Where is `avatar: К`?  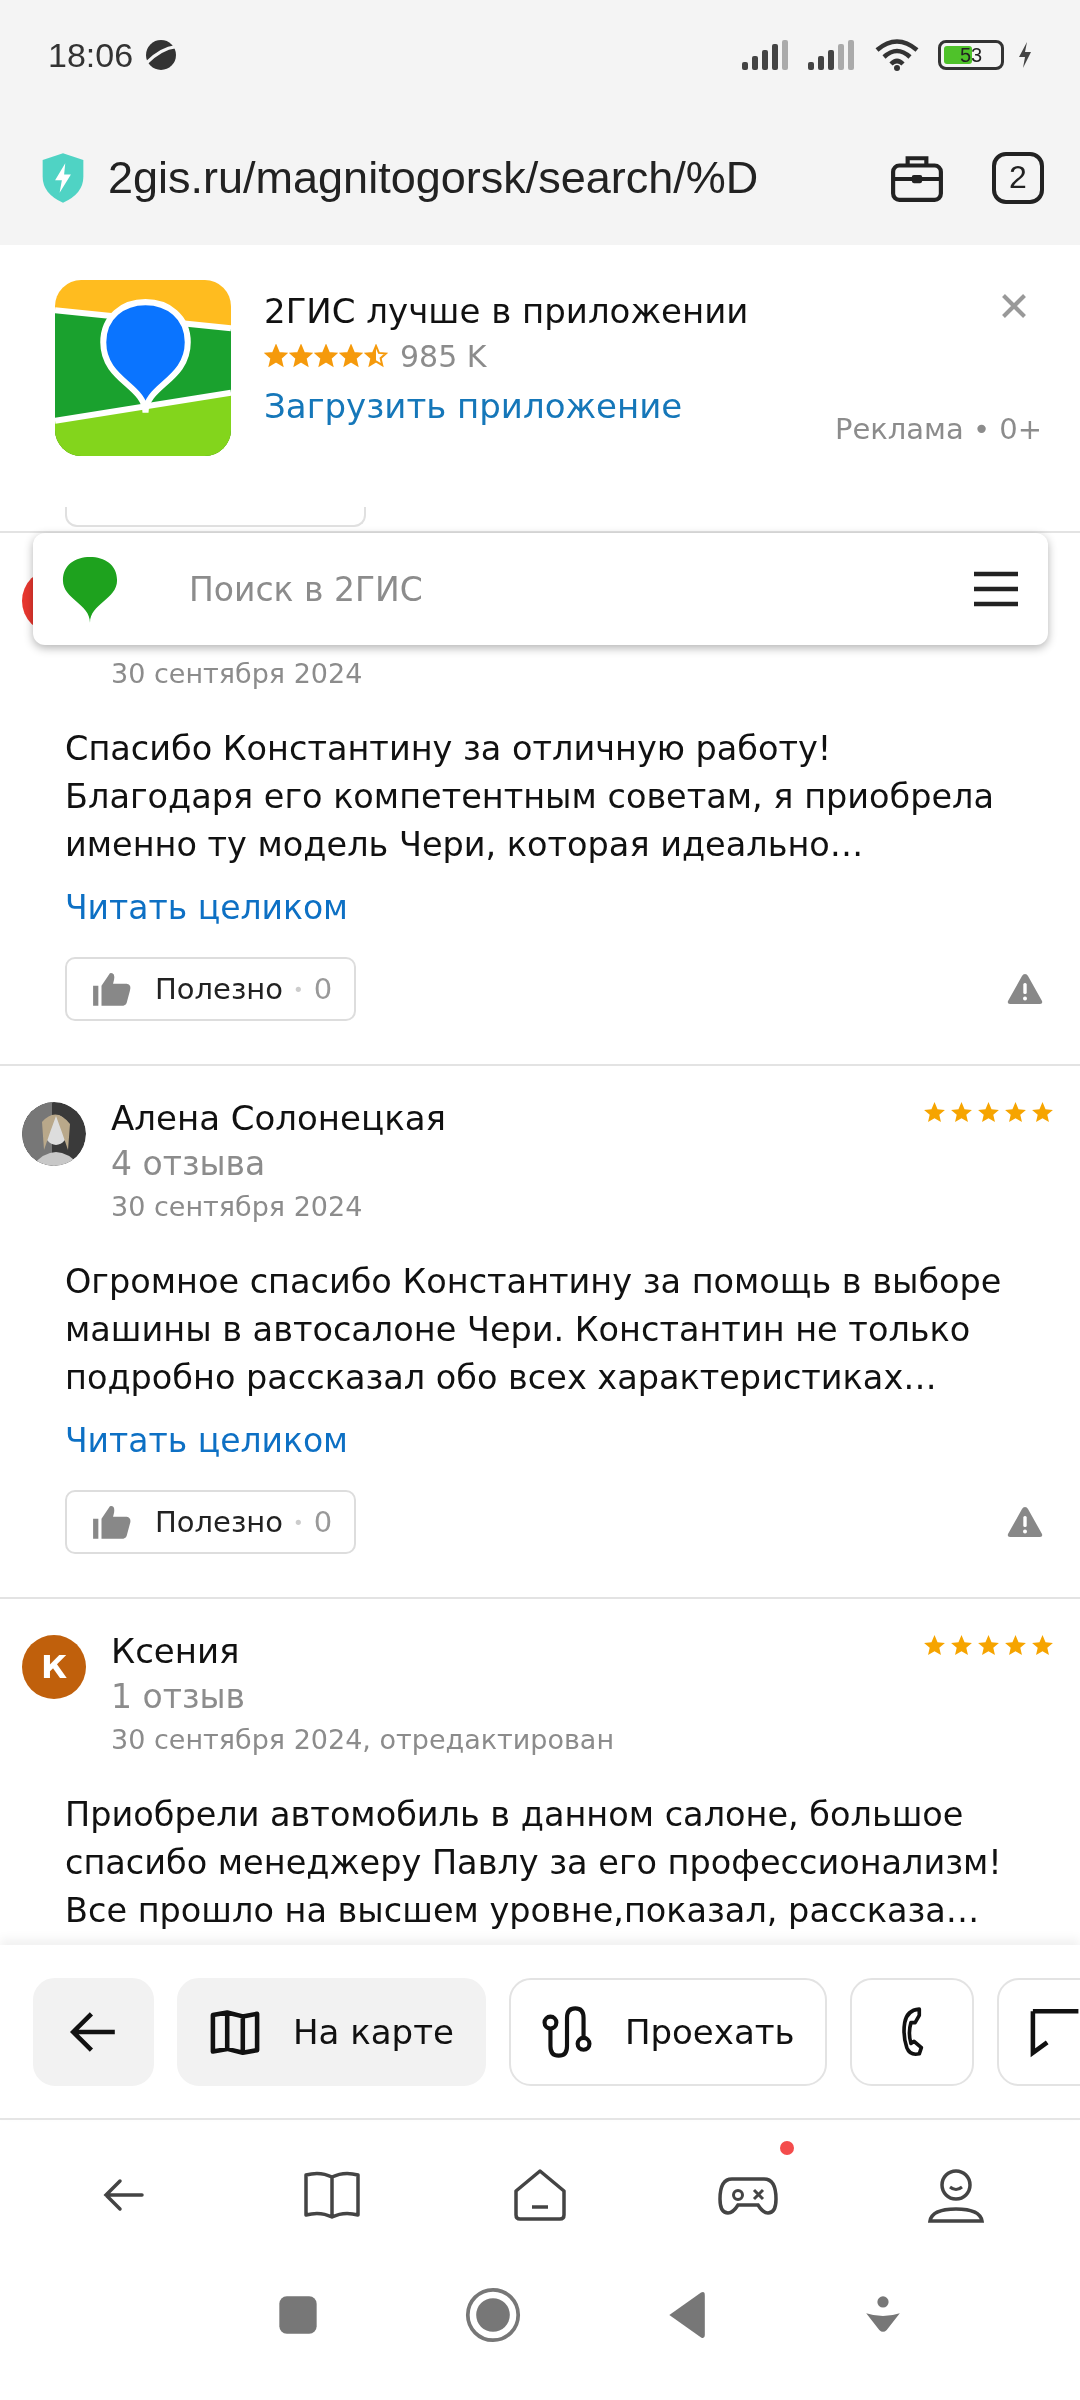 avatar: К is located at coordinates (54, 1667).